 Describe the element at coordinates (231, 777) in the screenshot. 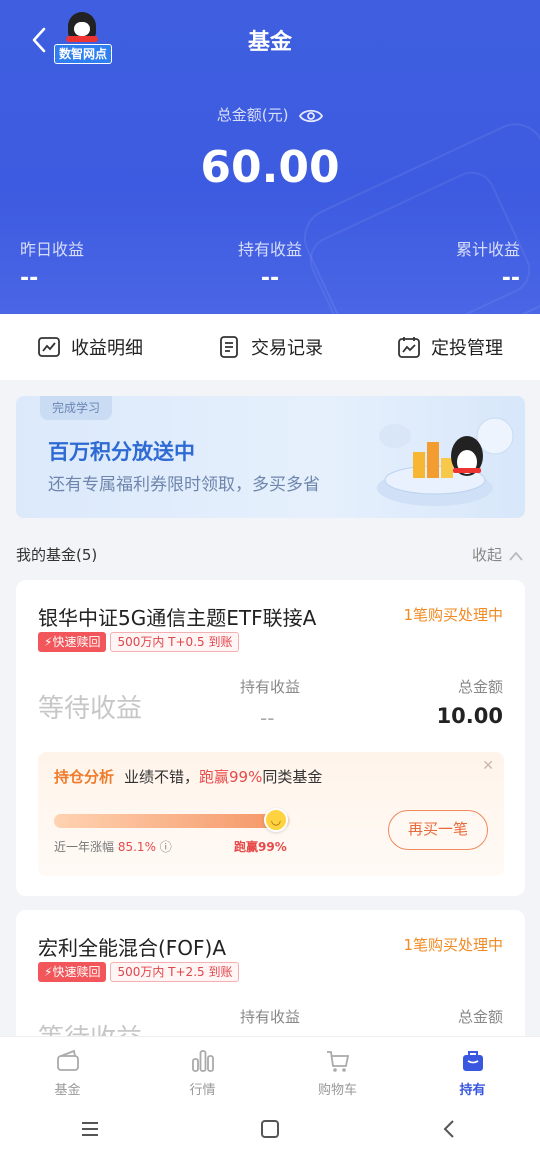

I see `analysis-highlight: 跑赢99%` at that location.